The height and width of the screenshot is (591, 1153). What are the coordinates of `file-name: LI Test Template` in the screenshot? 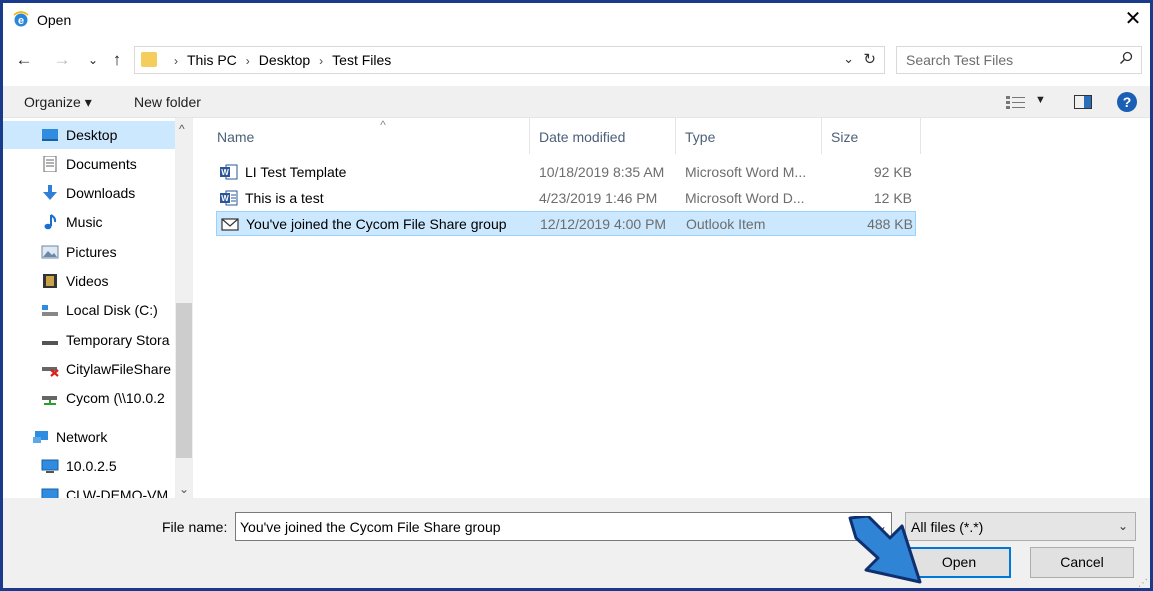 It's located at (296, 172).